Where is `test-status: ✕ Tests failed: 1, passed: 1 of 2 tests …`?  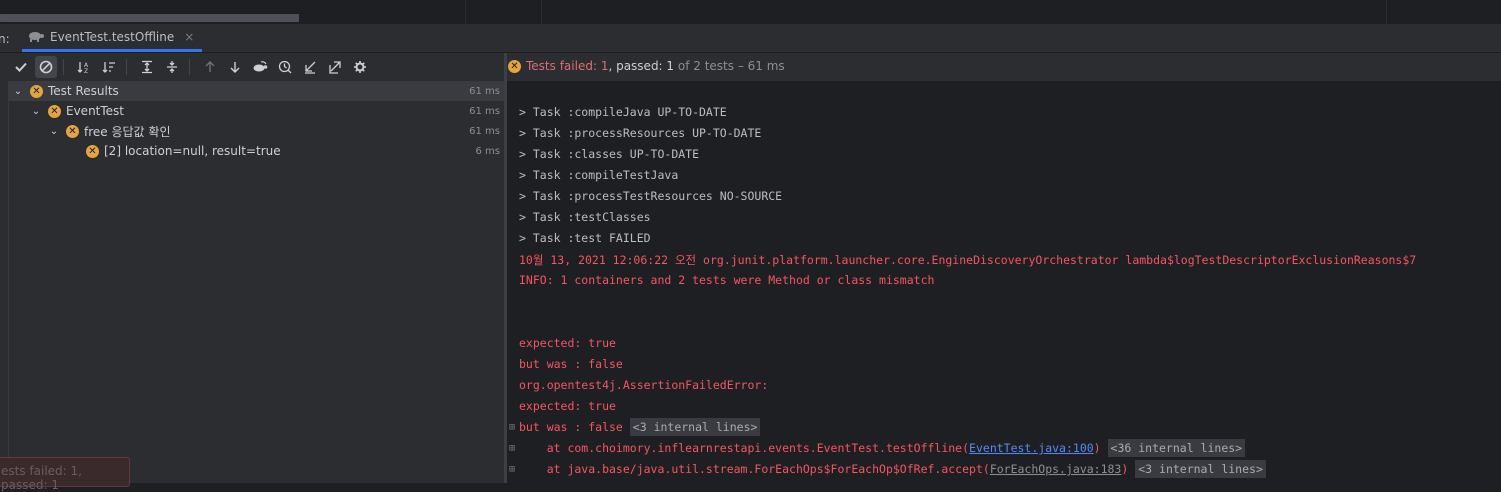 test-status: ✕ Tests failed: 1, passed: 1 of 2 tests … is located at coordinates (646, 66).